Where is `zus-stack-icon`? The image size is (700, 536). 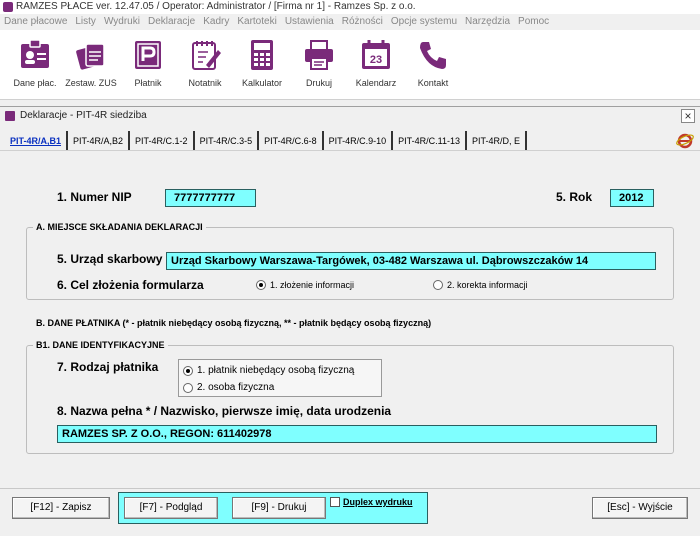
zus-stack-icon is located at coordinates (90, 56).